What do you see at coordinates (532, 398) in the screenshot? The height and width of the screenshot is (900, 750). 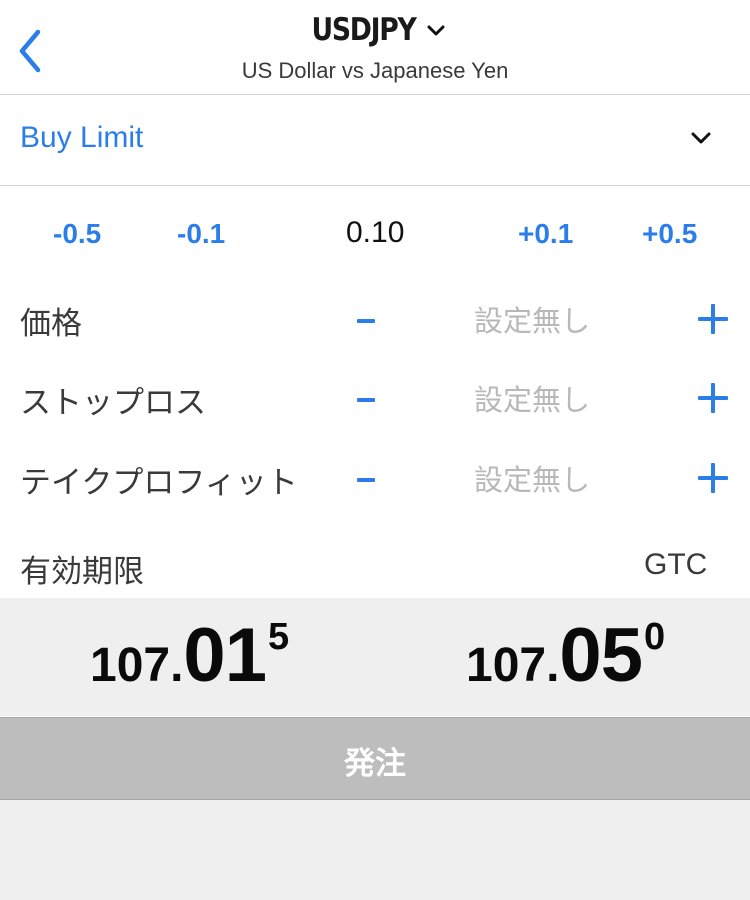 I see `stop-loss-value: 設定無し` at bounding box center [532, 398].